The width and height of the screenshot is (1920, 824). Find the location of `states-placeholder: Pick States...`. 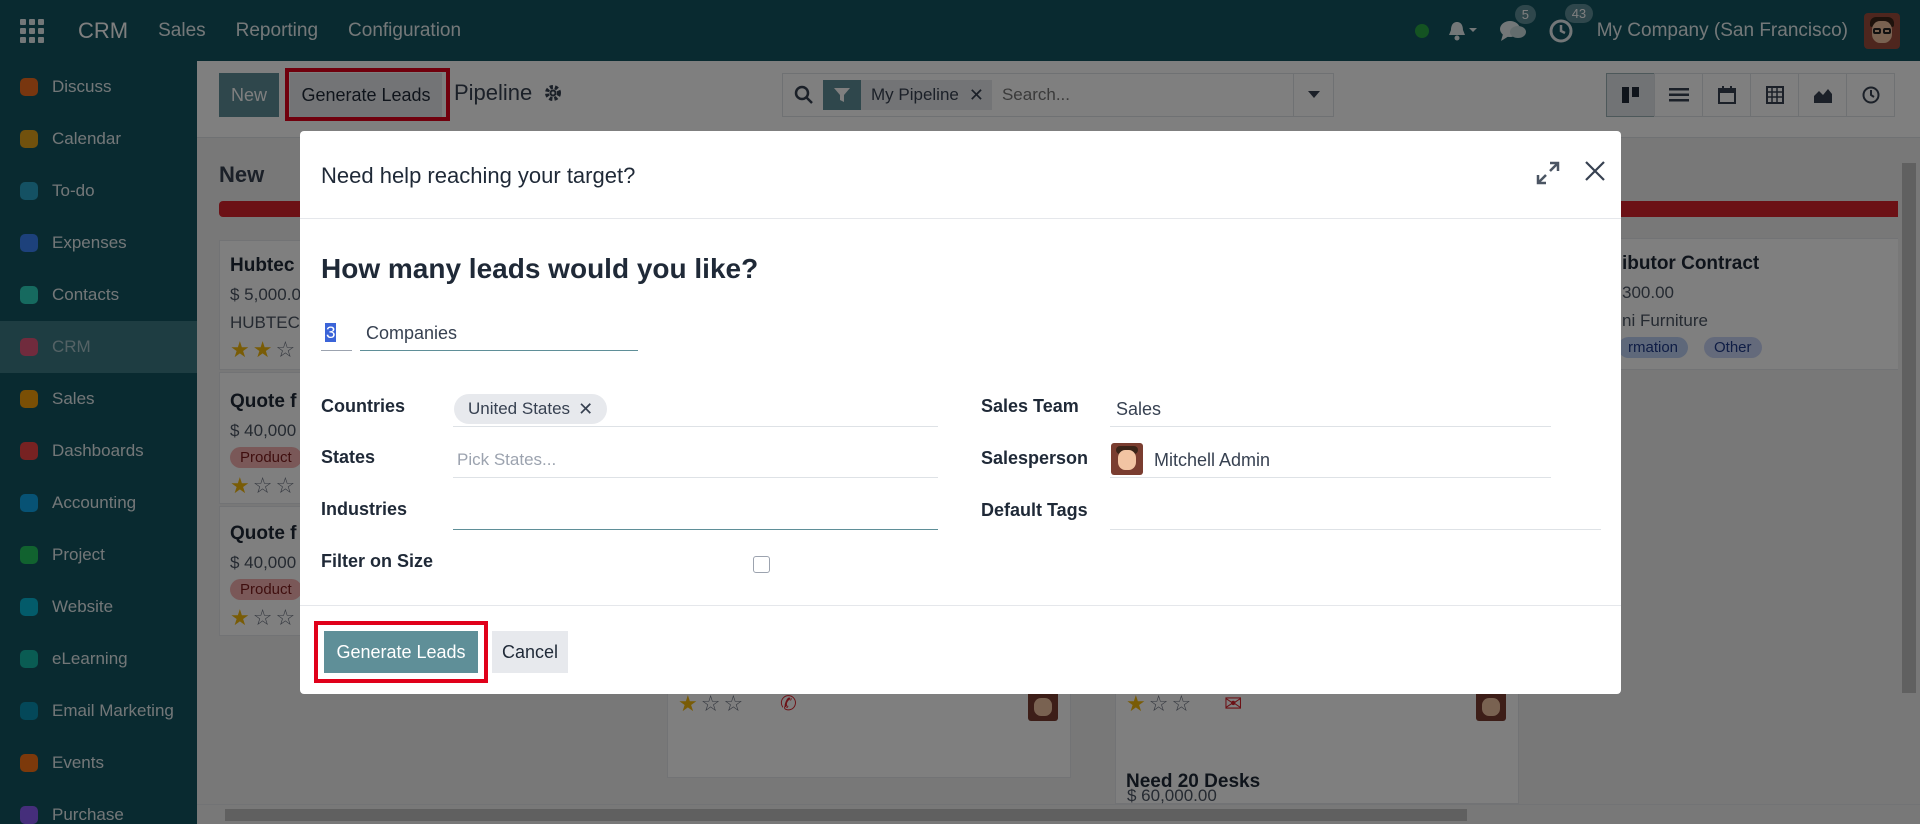

states-placeholder: Pick States... is located at coordinates (507, 459).